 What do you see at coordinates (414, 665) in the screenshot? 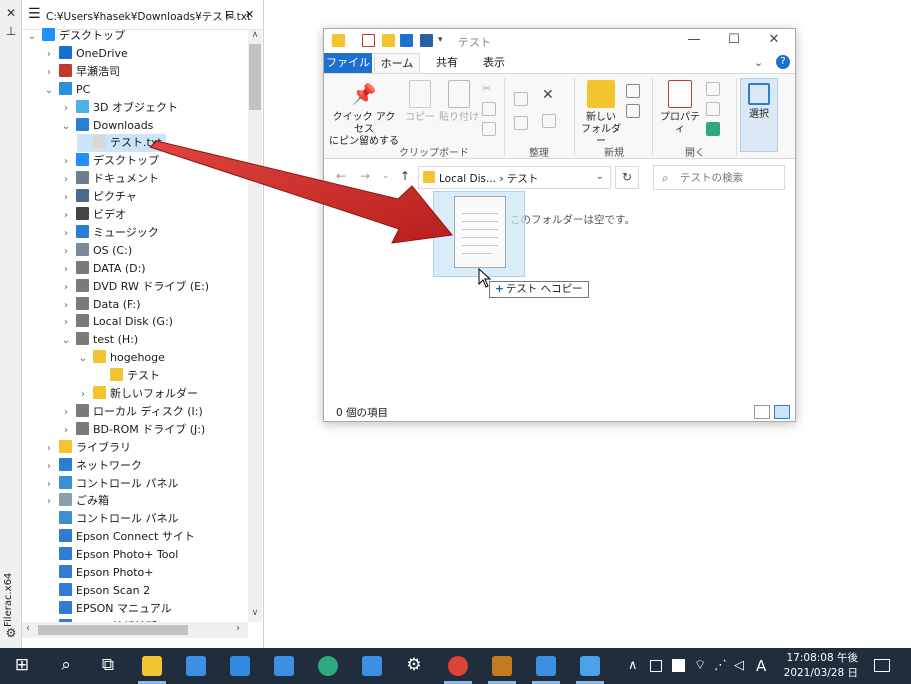
I see `settings-icon: ⚙` at bounding box center [414, 665].